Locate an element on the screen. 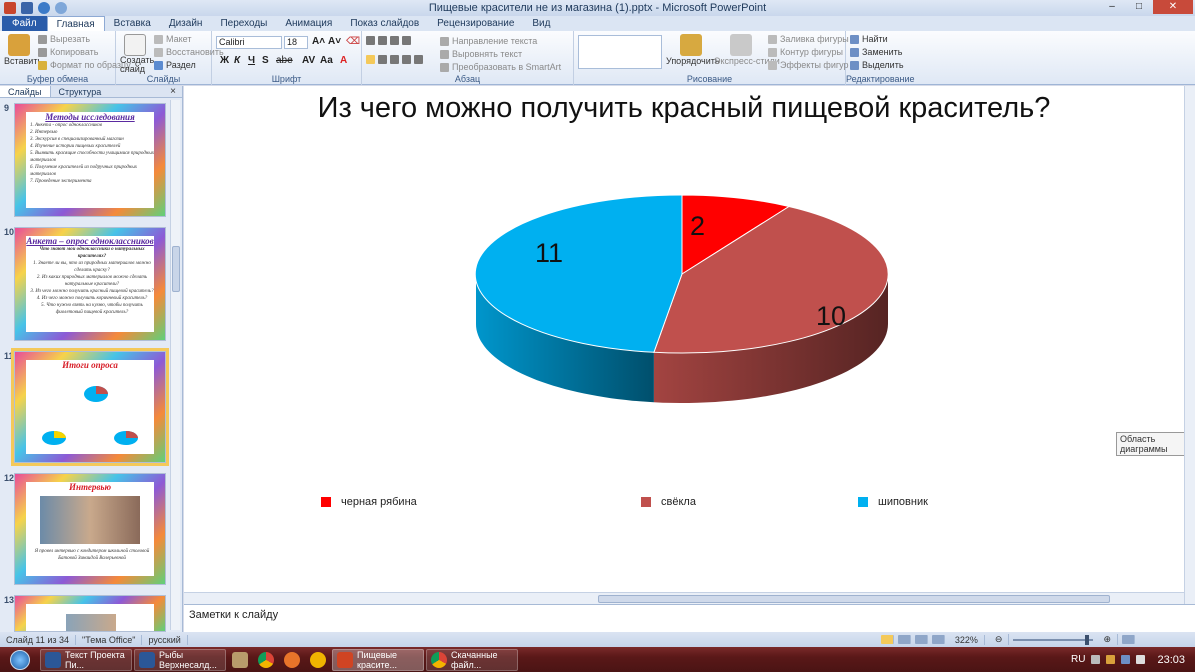  shapes-gallery is located at coordinates (620, 52).